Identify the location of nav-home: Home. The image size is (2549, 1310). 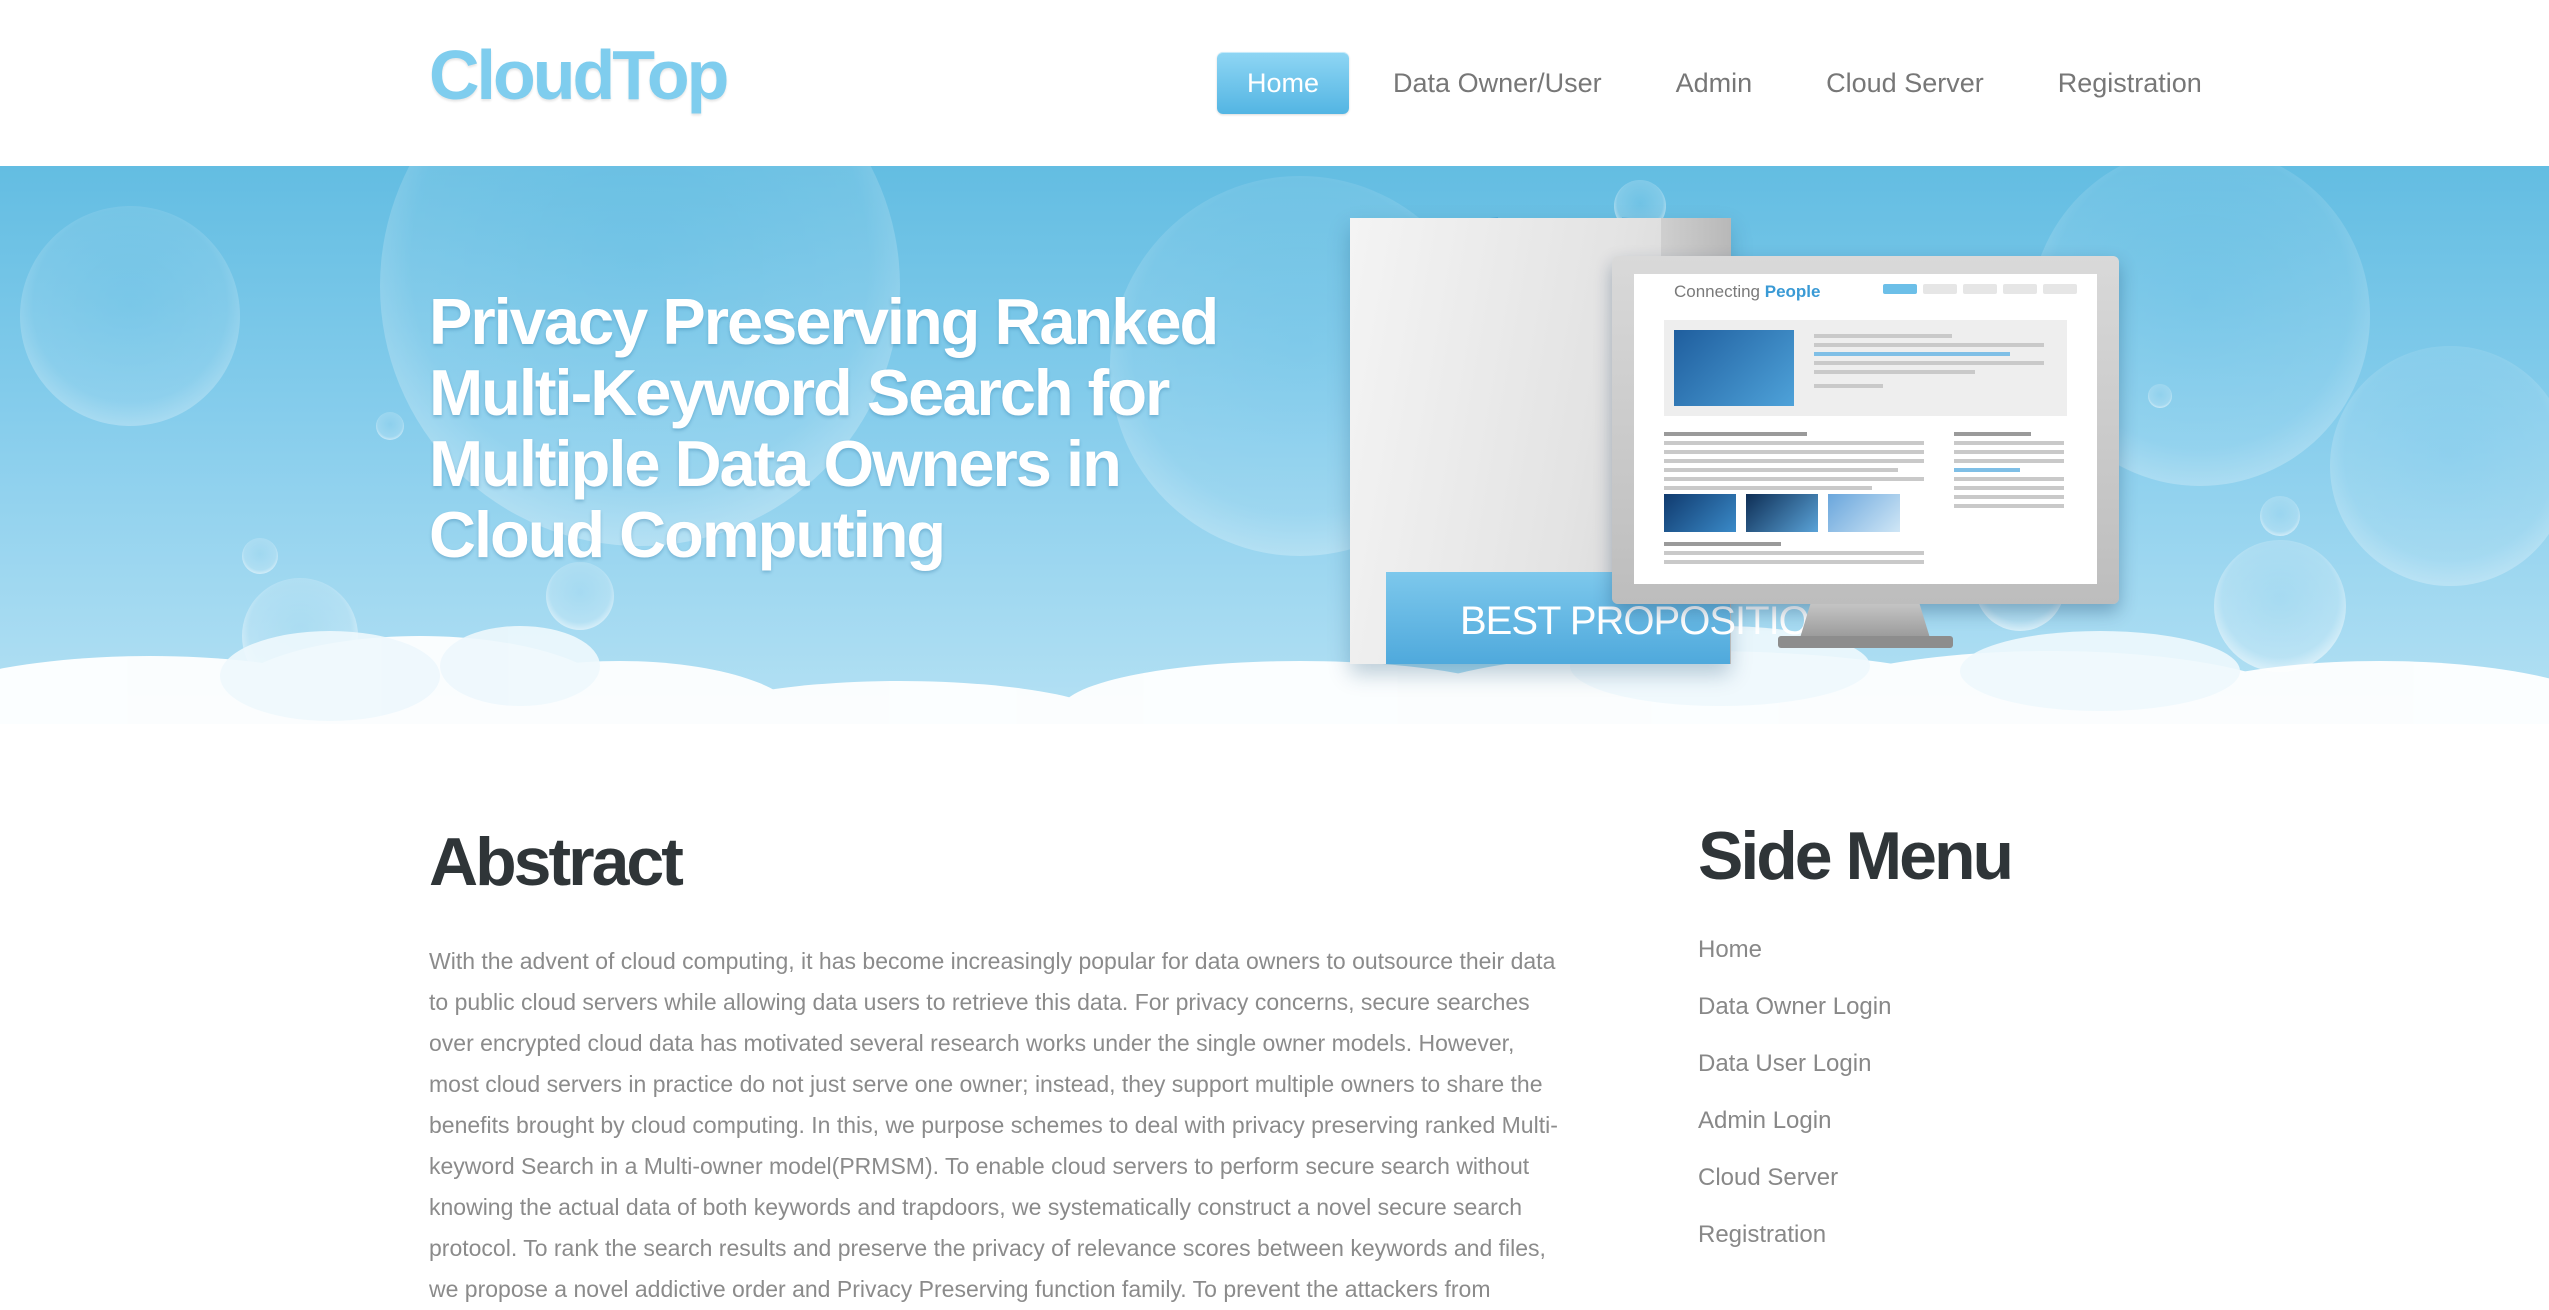
(1283, 83).